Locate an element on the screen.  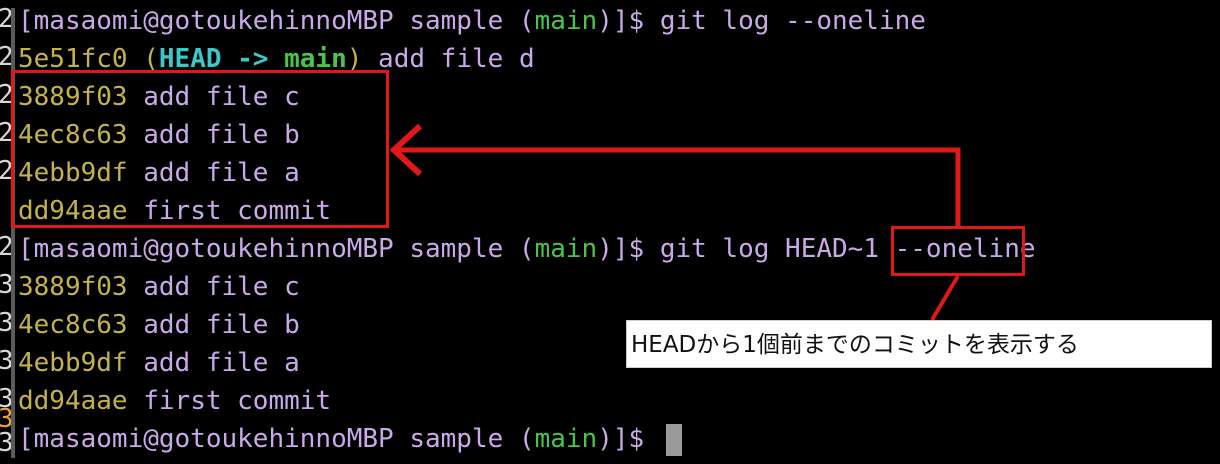
command-text: git log is located at coordinates (722, 249).